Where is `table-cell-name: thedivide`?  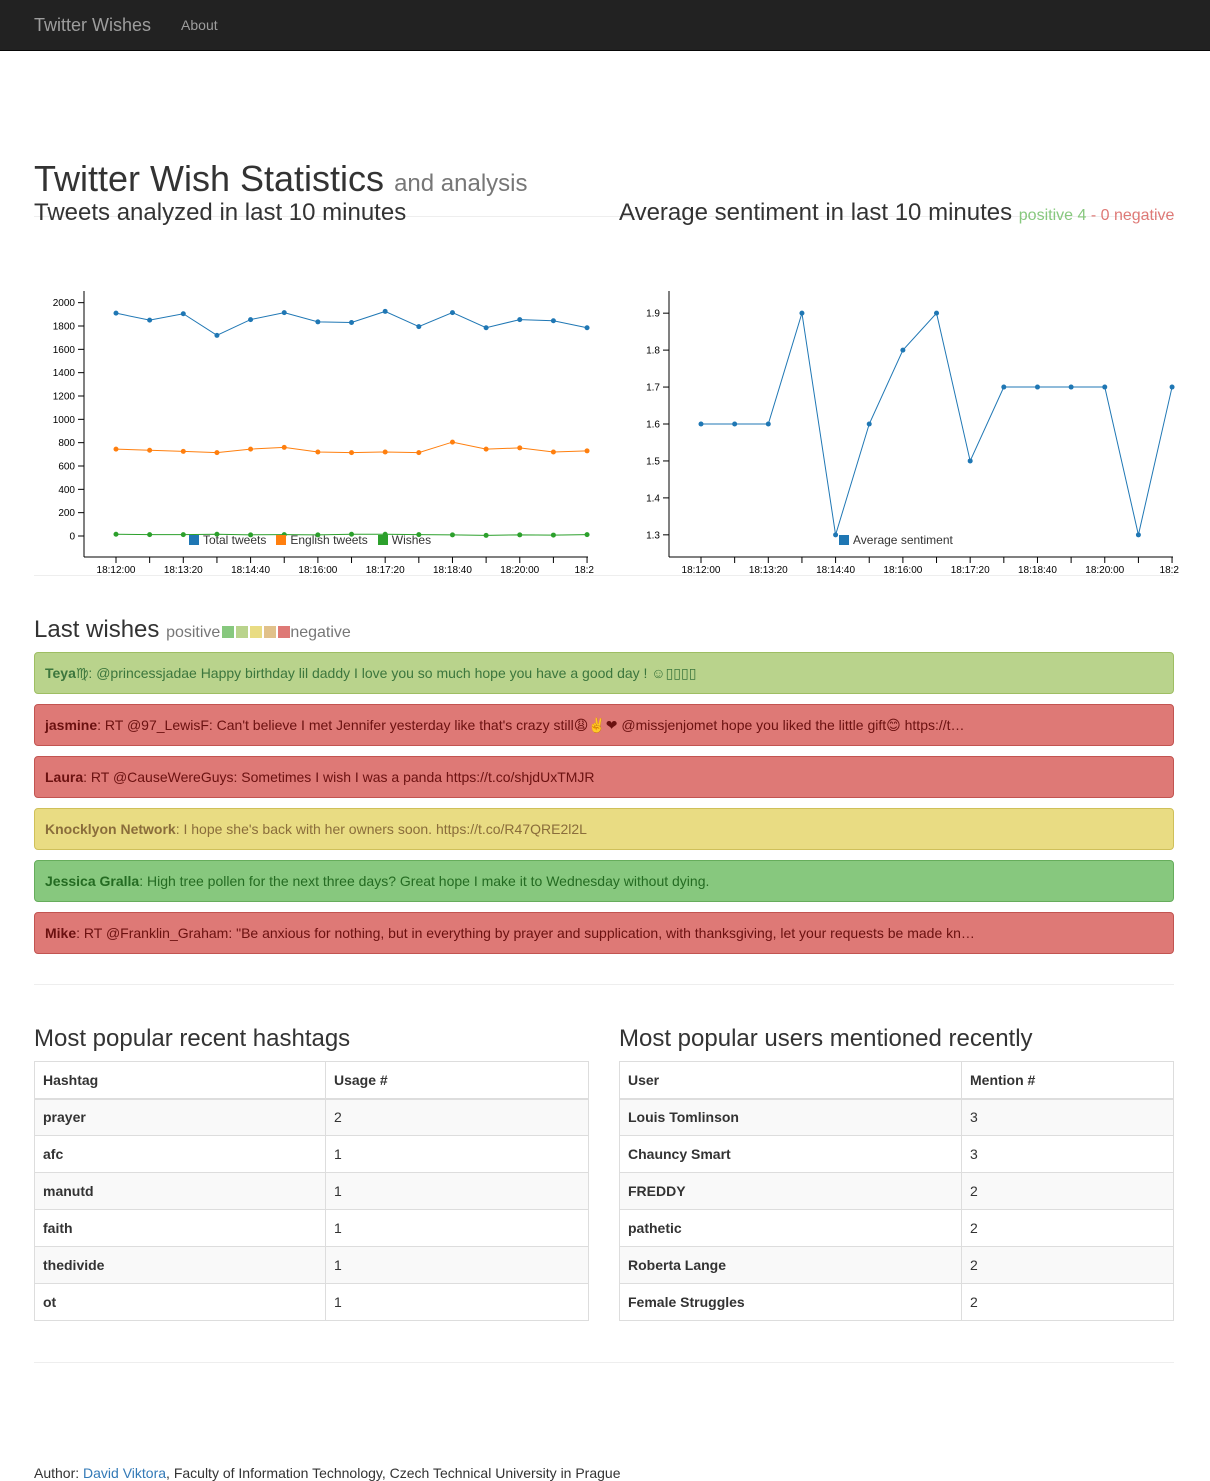
table-cell-name: thedivide is located at coordinates (180, 1265).